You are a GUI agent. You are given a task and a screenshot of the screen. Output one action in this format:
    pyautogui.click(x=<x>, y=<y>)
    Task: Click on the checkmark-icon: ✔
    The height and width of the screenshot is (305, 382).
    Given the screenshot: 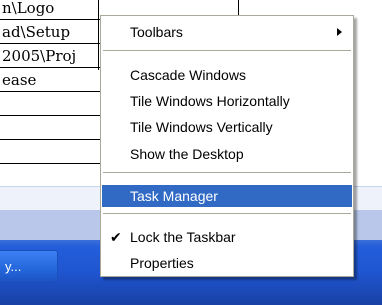 What is the action you would take?
    pyautogui.click(x=116, y=237)
    